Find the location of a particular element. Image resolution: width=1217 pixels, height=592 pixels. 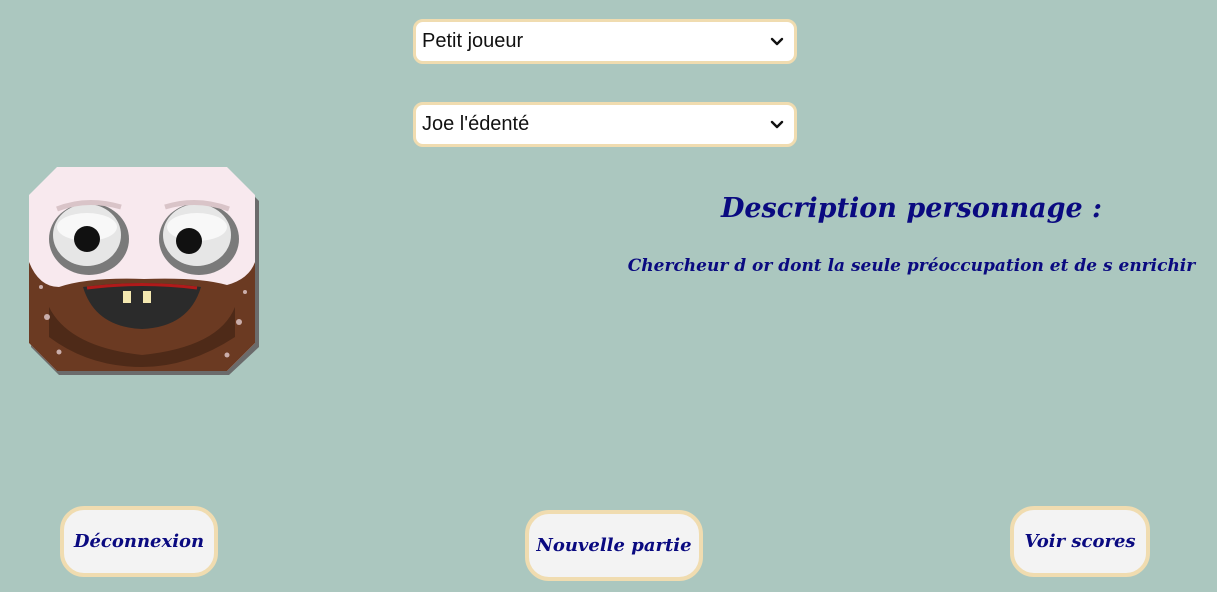

new-game-button: Nouvelle partie is located at coordinates (614, 545).